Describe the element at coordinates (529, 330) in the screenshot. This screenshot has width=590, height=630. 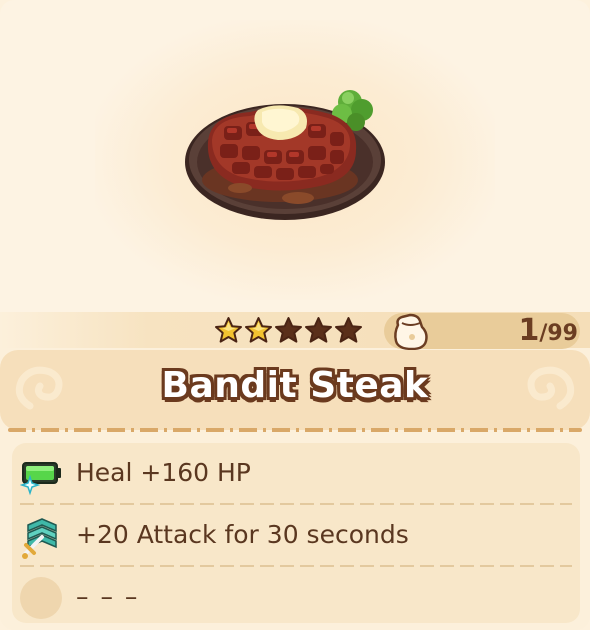
I see `count-current: 1` at that location.